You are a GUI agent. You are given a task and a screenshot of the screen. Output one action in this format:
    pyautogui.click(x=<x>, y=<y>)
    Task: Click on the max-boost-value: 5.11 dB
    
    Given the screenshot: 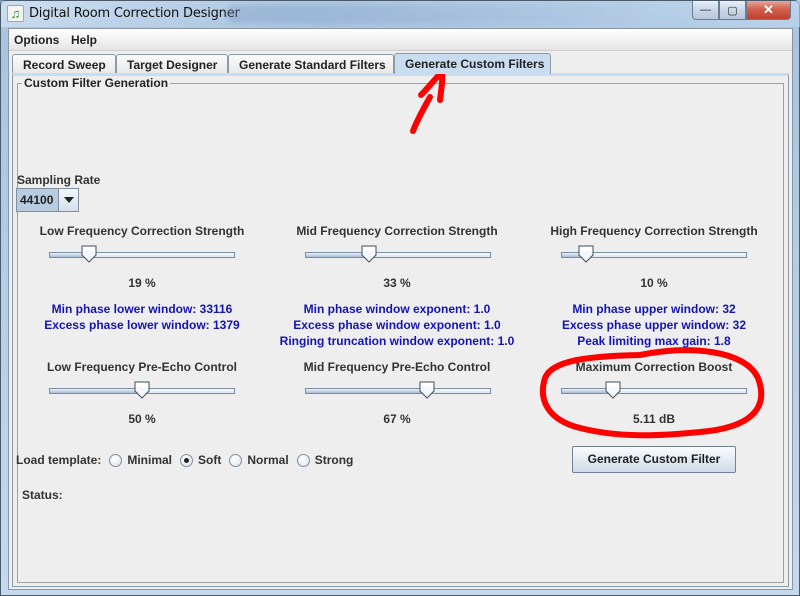 What is the action you would take?
    pyautogui.click(x=654, y=419)
    